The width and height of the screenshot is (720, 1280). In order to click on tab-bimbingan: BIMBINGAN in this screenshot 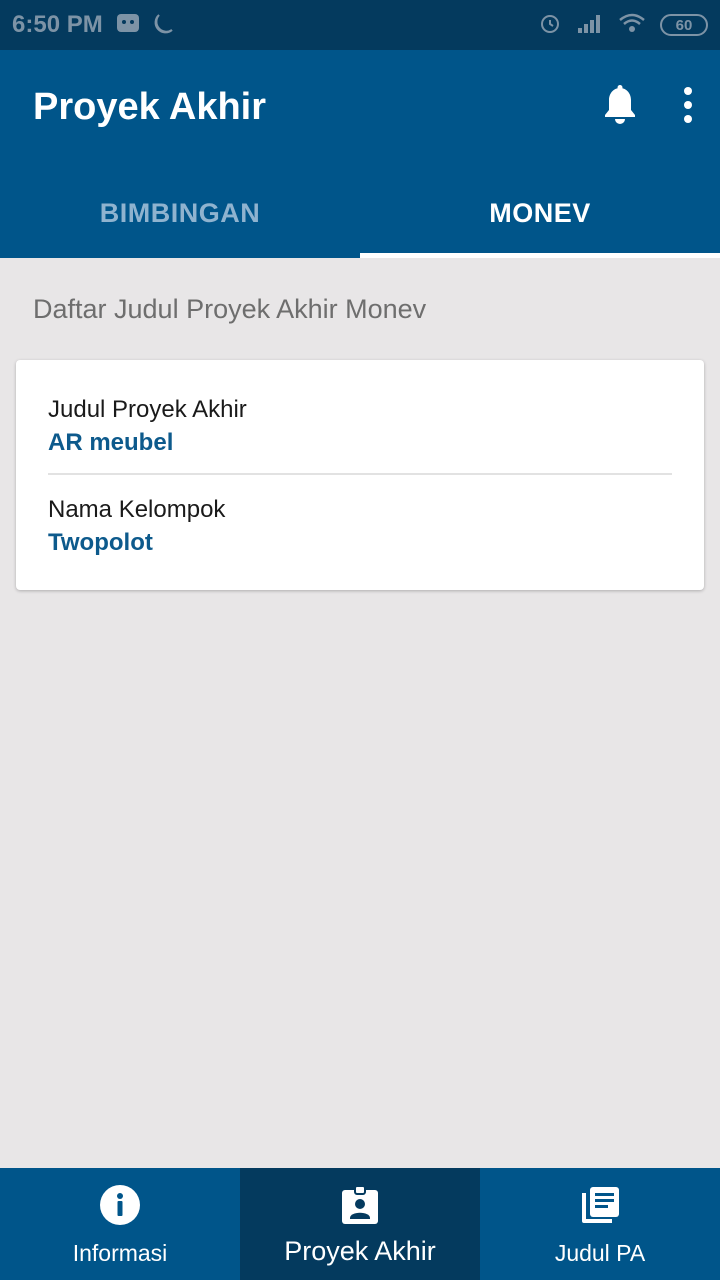, I will do `click(180, 213)`.